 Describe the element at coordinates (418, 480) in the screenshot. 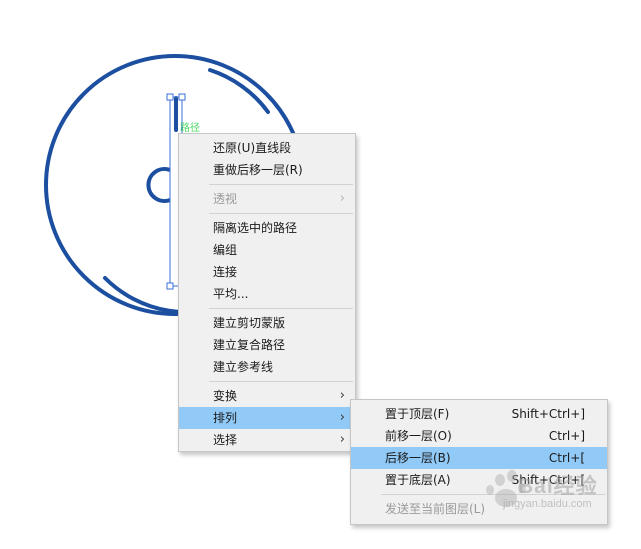

I see `menu-item-label: 置于底层(A)` at that location.